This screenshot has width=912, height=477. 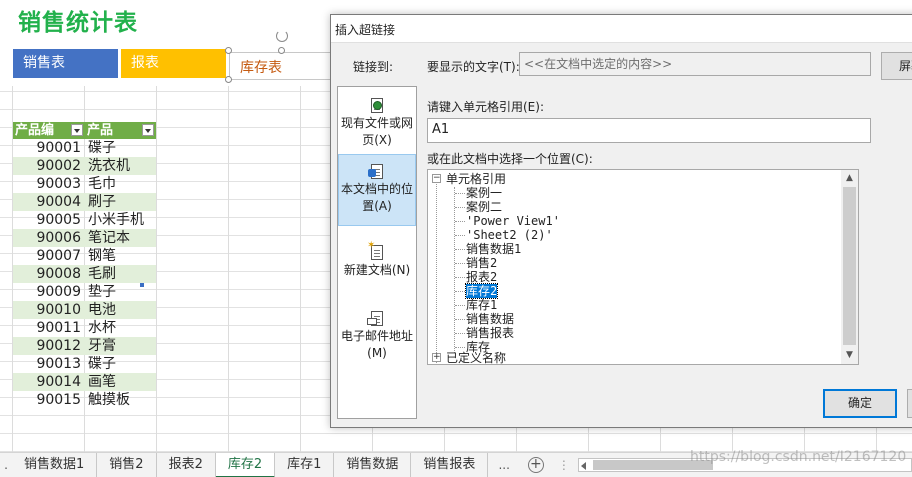 What do you see at coordinates (120, 382) in the screenshot?
I see `product-name-cell: 画笔` at bounding box center [120, 382].